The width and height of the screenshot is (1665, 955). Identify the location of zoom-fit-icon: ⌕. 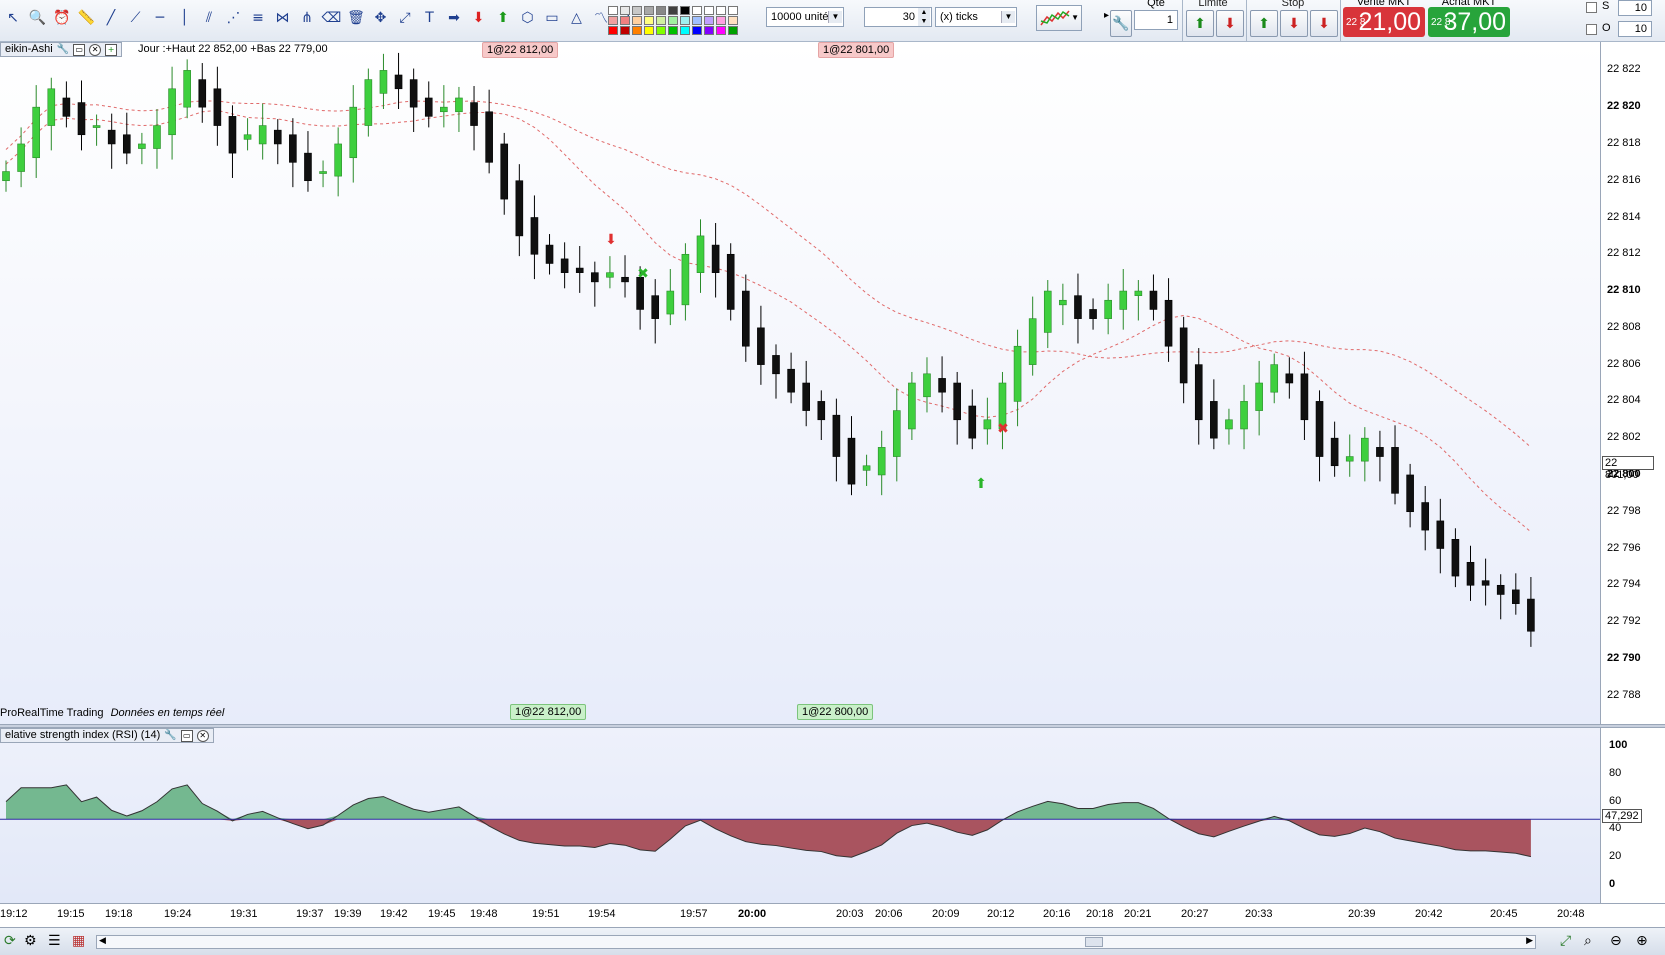
(1588, 941).